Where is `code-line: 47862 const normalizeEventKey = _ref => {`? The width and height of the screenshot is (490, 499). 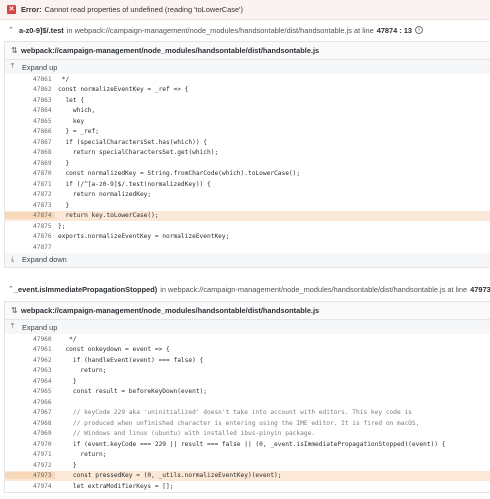 code-line: 47862 const normalizeEventKey = _ref => { is located at coordinates (247, 90).